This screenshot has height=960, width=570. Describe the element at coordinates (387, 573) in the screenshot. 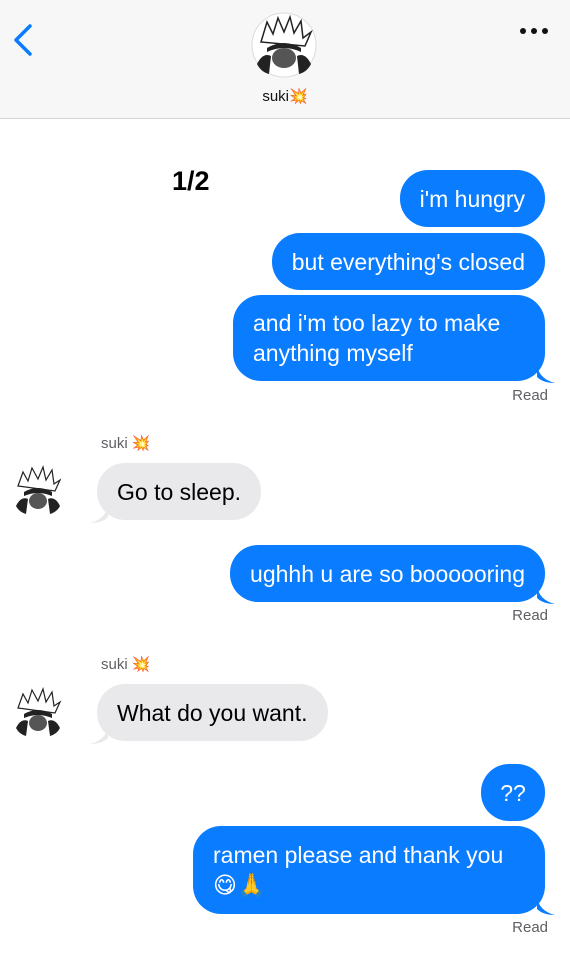

I see `message-bubble-outgoing: ughhh u are so boooooring` at that location.